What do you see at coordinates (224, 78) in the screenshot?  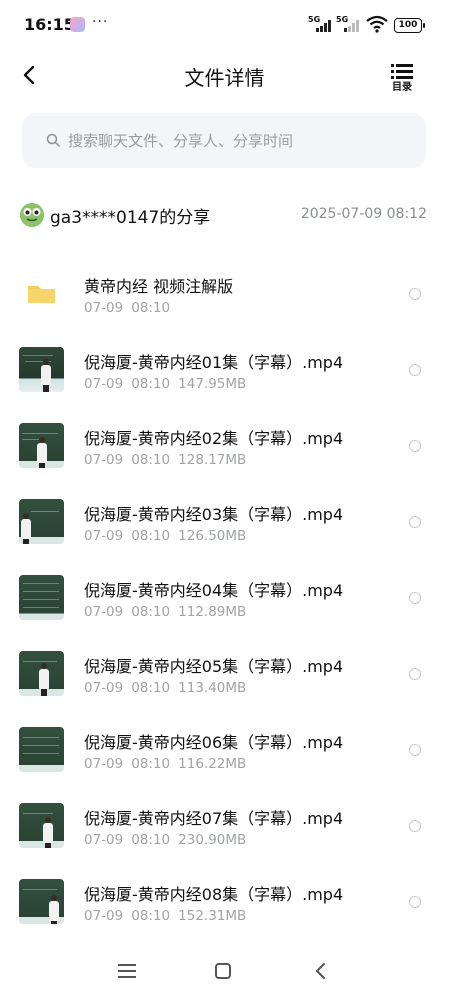 I see `page-title: 文件详情` at bounding box center [224, 78].